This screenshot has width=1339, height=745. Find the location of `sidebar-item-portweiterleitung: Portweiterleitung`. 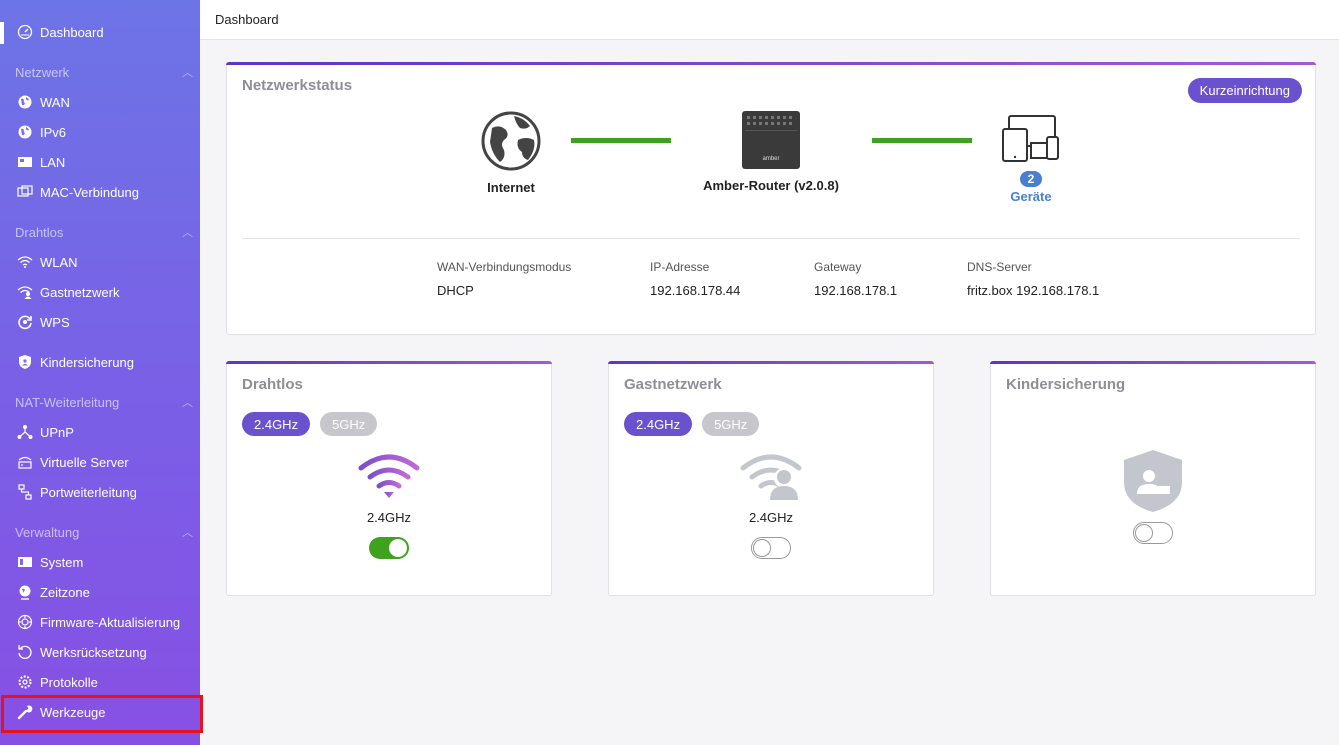

sidebar-item-portweiterleitung: Portweiterleitung is located at coordinates (100, 492).